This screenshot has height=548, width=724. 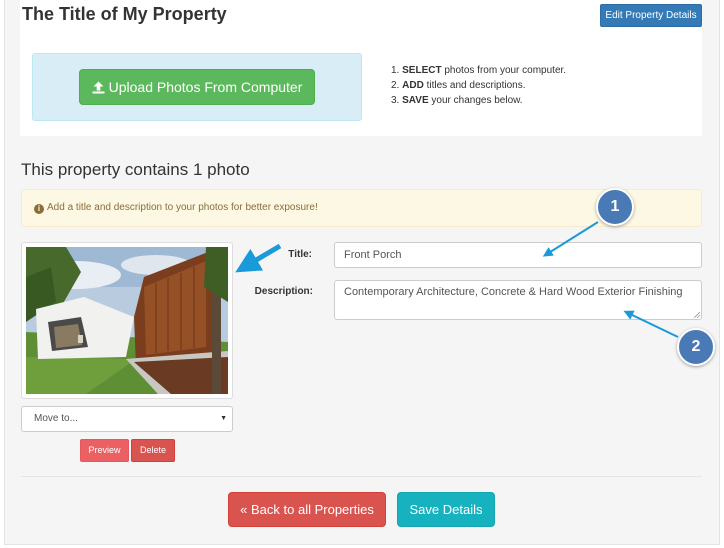 I want to click on house-photo, so click(x=127, y=320).